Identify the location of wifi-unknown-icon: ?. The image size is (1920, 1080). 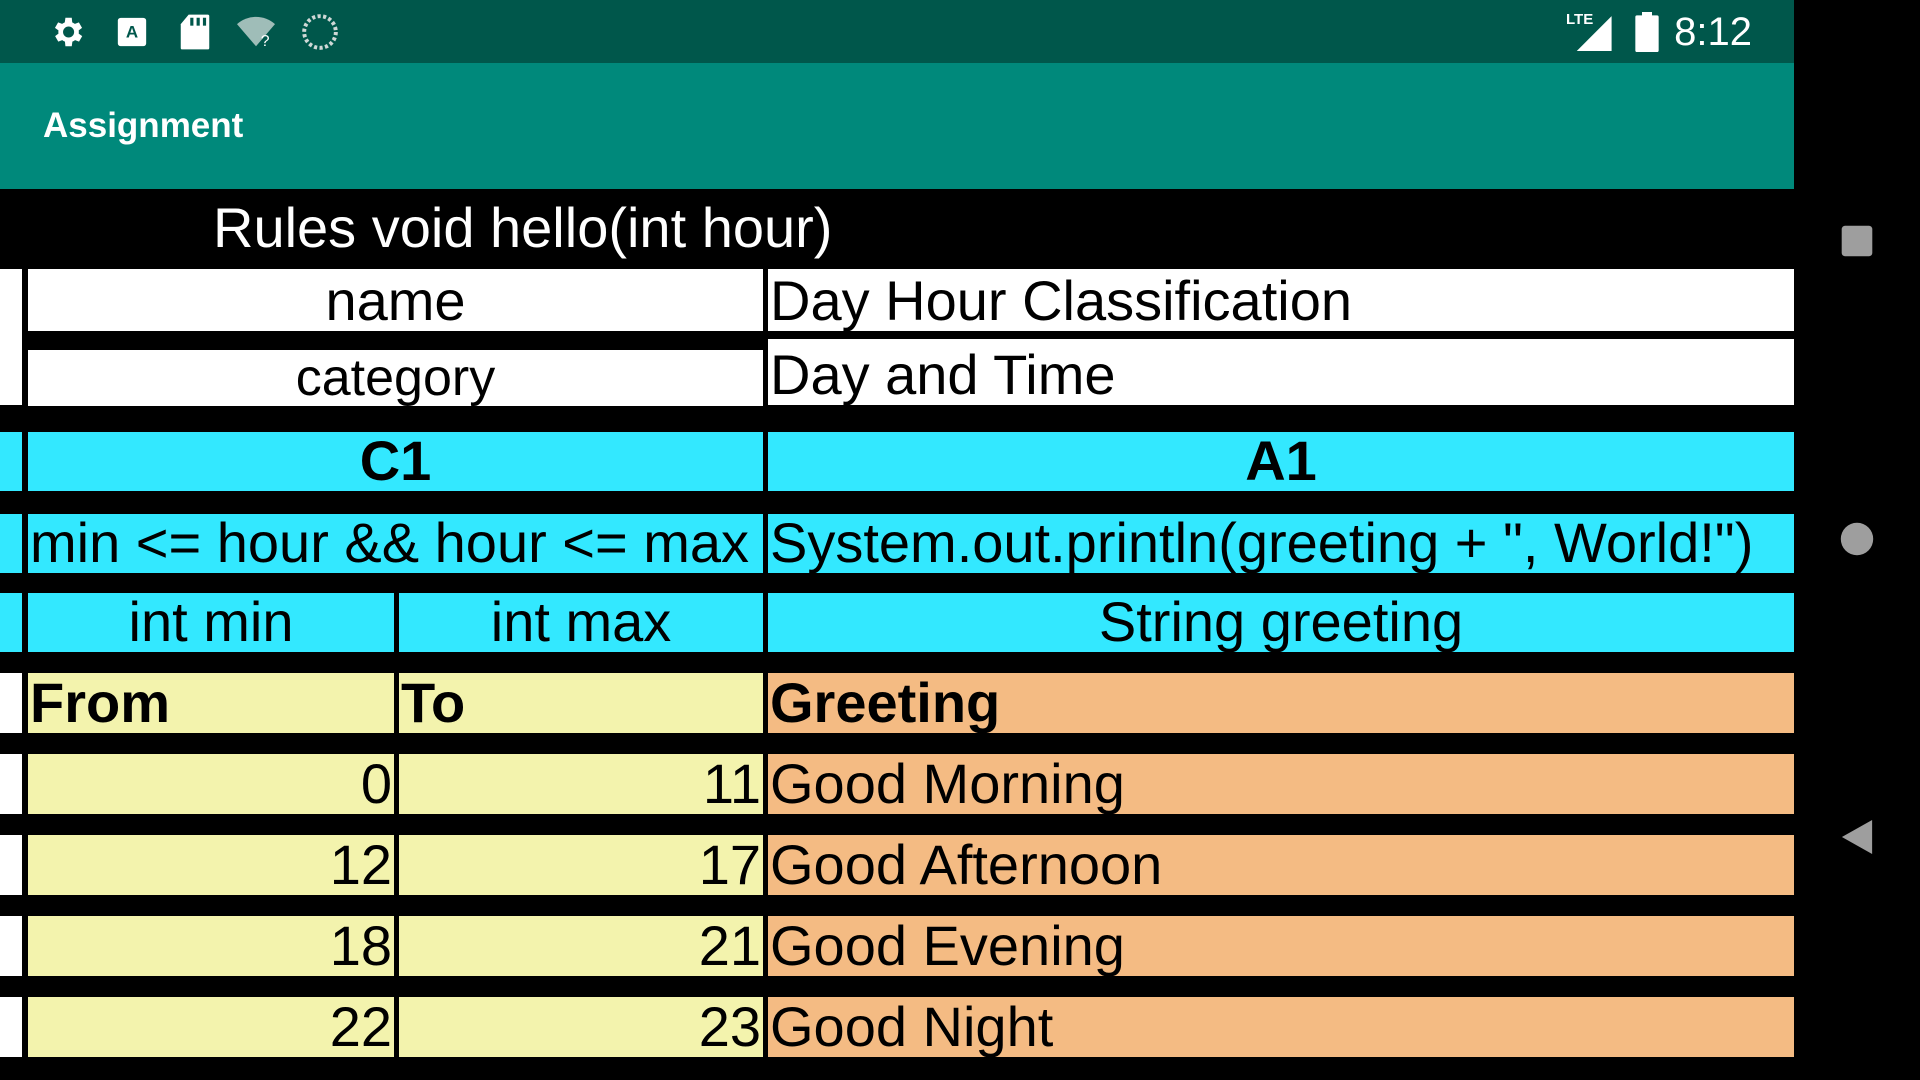
(256, 32).